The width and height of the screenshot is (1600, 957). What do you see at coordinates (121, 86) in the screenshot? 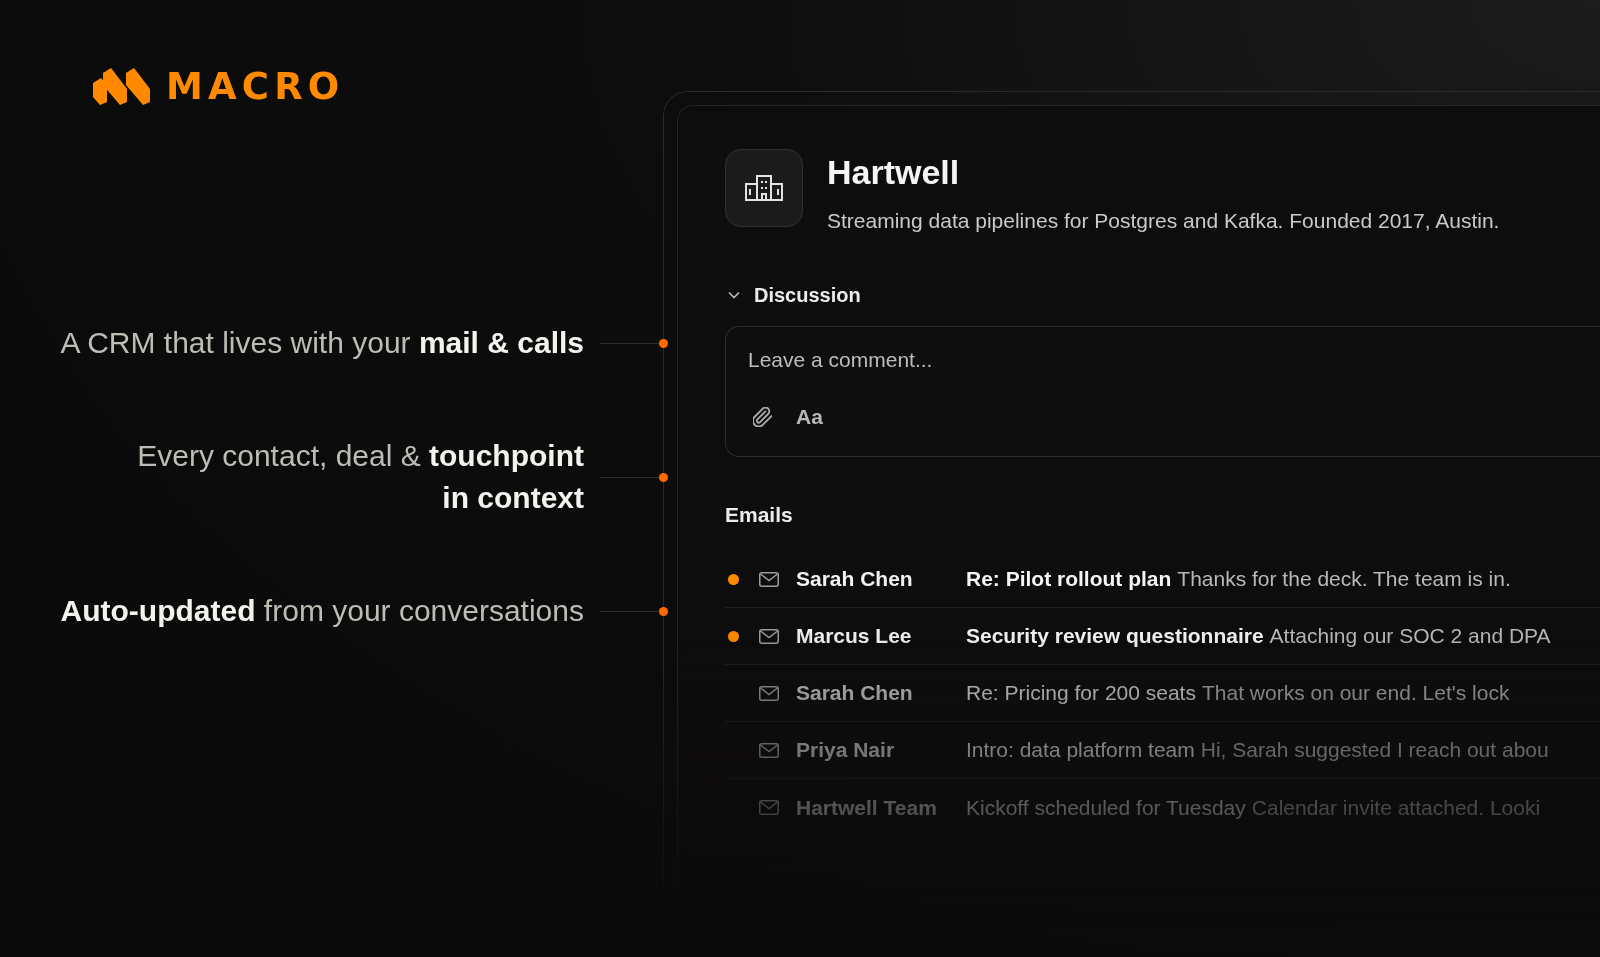
I see `logo-mark-icon` at bounding box center [121, 86].